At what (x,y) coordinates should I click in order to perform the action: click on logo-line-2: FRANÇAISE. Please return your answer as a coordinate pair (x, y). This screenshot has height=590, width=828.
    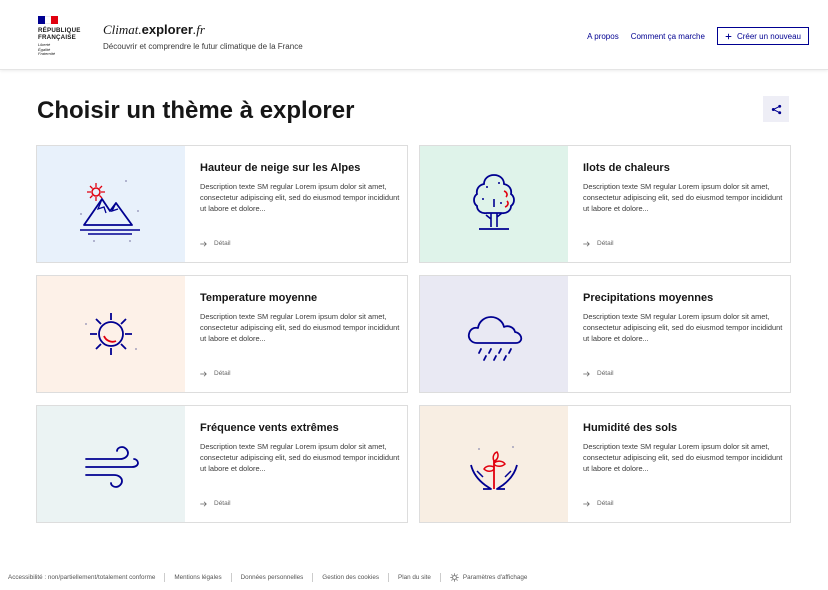
    Looking at the image, I should click on (57, 37).